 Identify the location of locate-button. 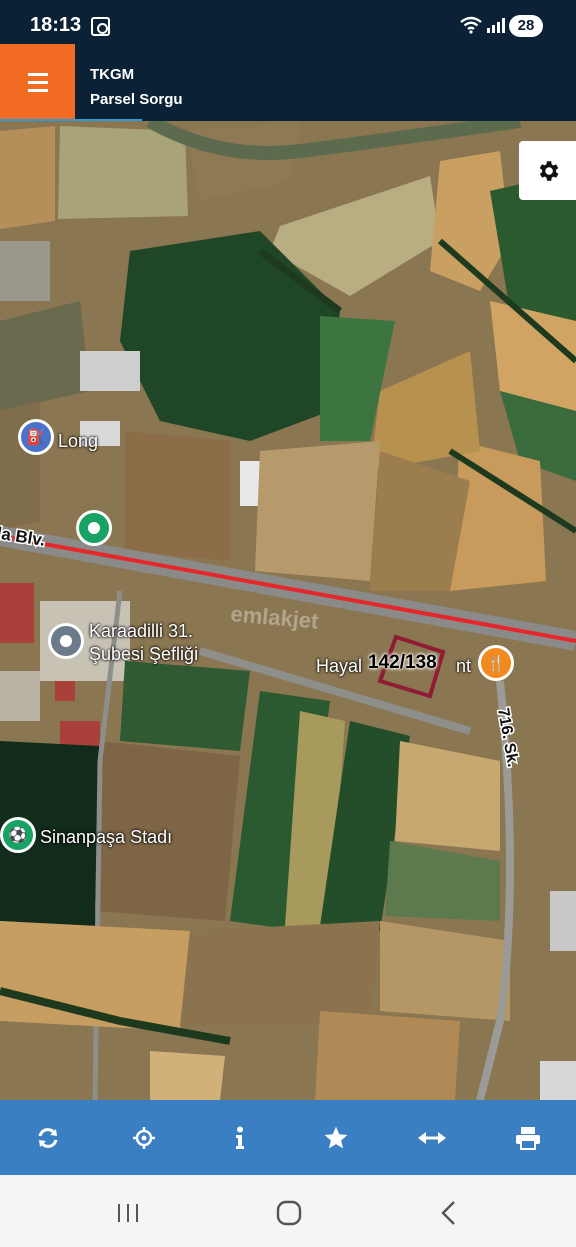
(144, 1138).